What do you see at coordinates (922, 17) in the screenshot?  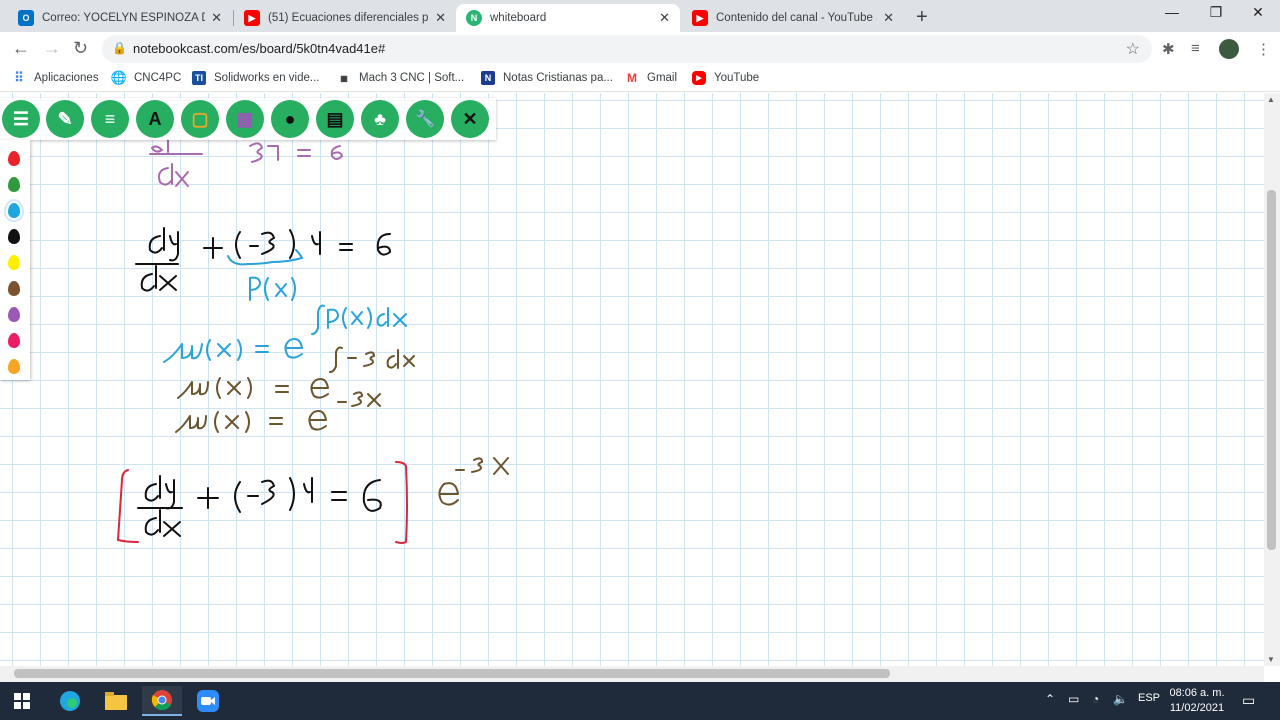 I see `new-tab-icon: +` at bounding box center [922, 17].